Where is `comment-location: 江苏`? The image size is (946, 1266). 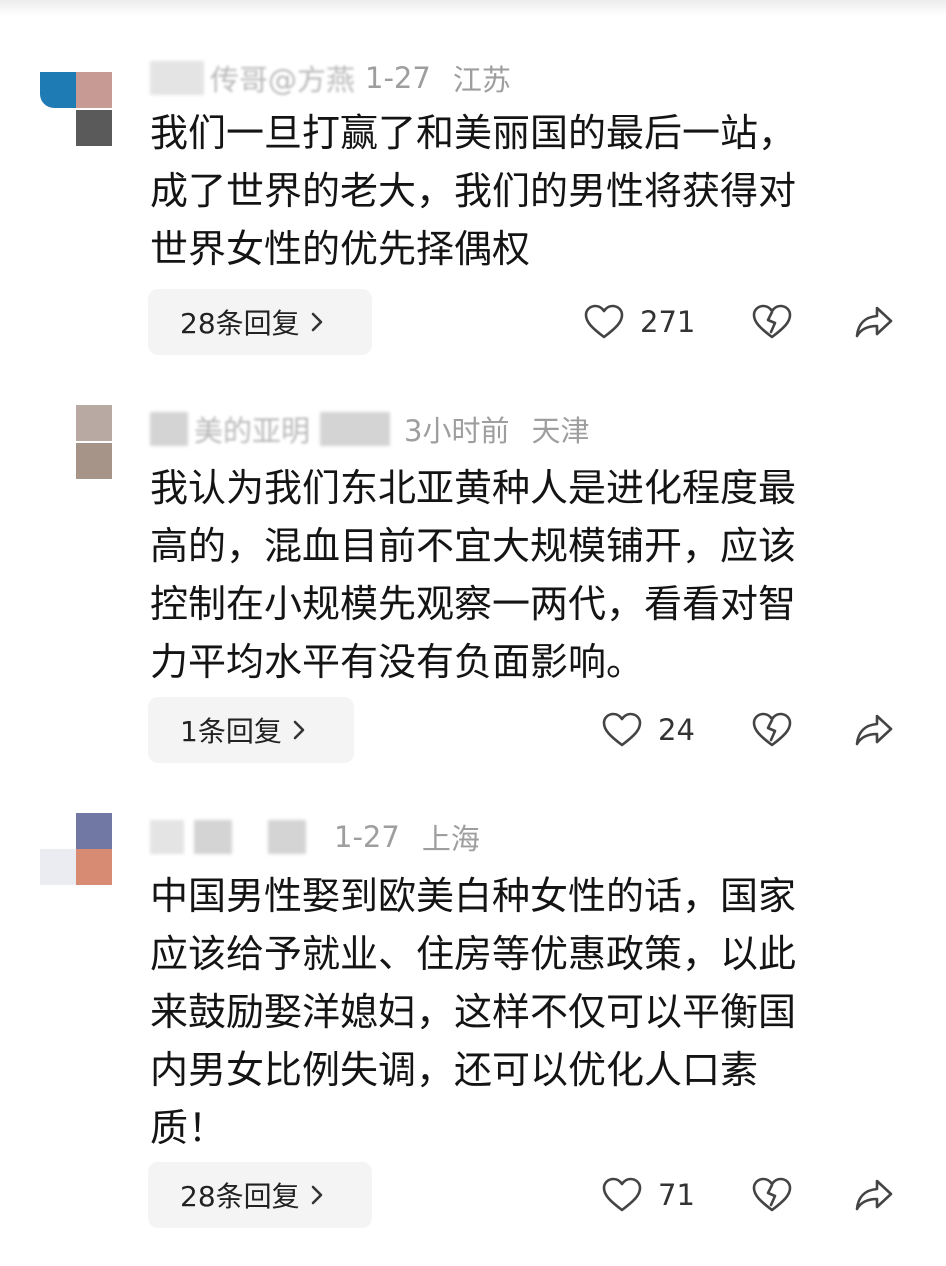 comment-location: 江苏 is located at coordinates (481, 80).